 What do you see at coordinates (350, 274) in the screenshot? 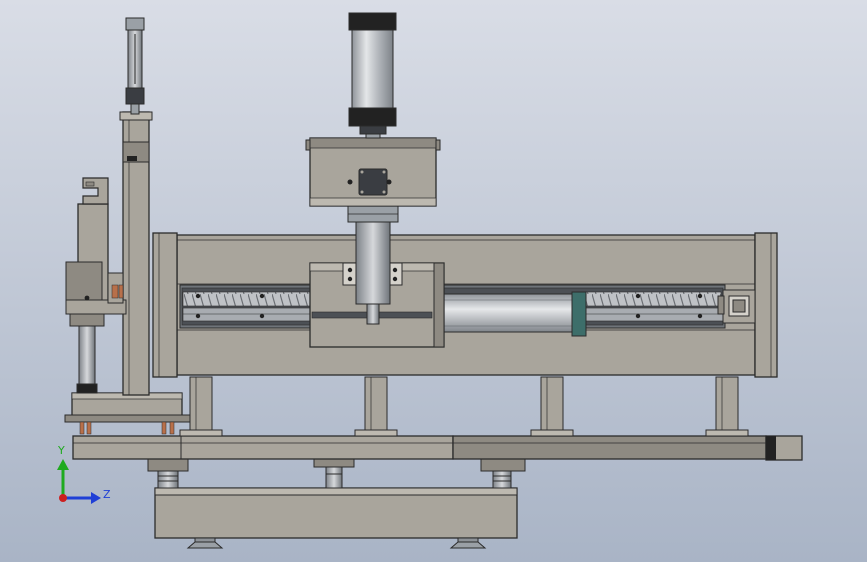
I see `clamp-block-left` at bounding box center [350, 274].